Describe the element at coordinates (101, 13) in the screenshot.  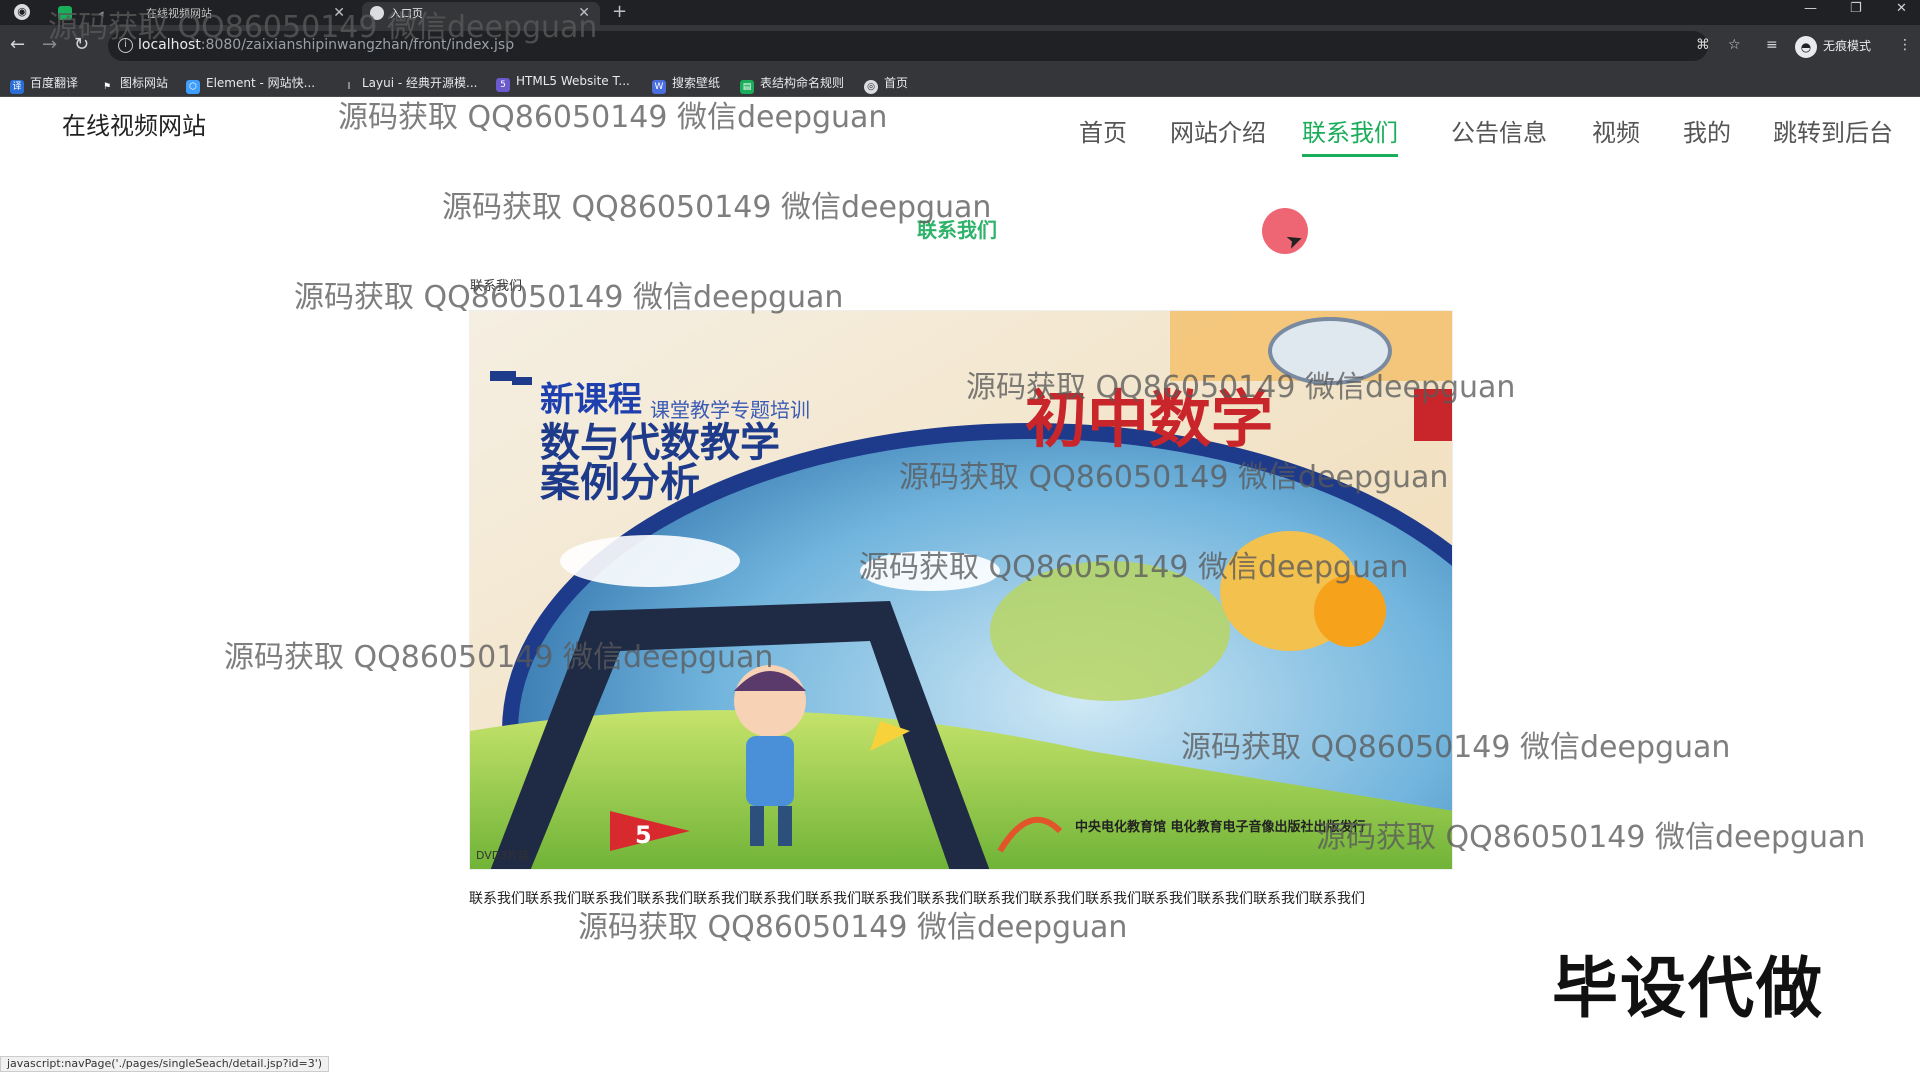
I see `mute-icon: ◂` at that location.